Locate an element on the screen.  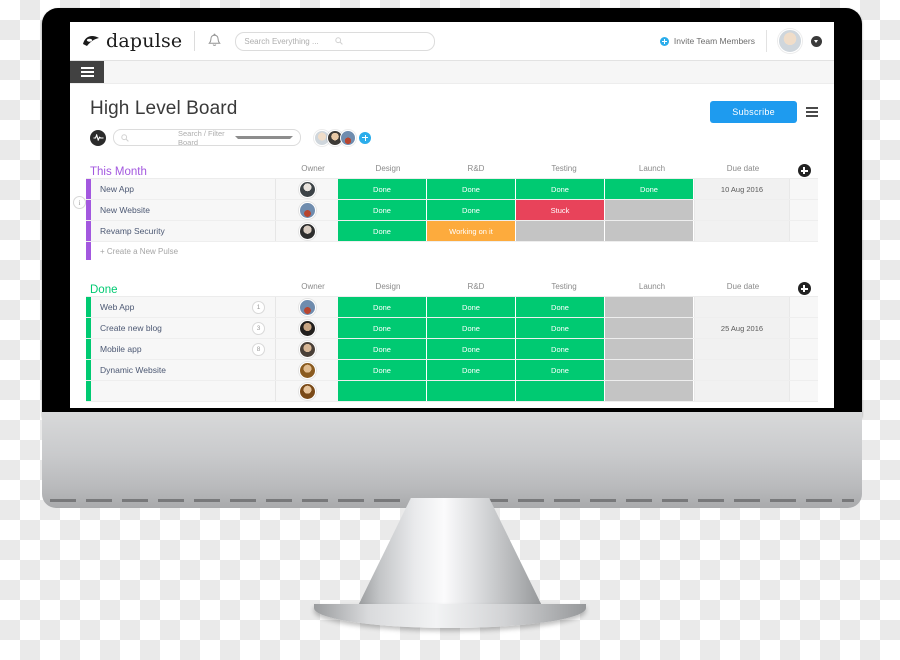
board-filter-input: Search / Filter Board is located at coordinates (207, 138).